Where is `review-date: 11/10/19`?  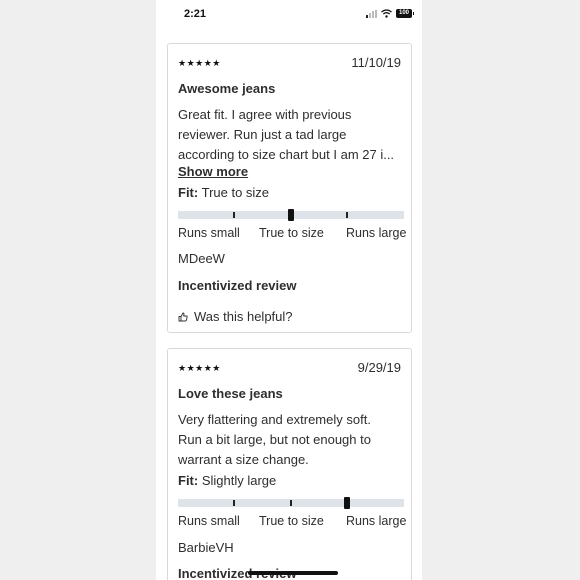 review-date: 11/10/19 is located at coordinates (376, 62).